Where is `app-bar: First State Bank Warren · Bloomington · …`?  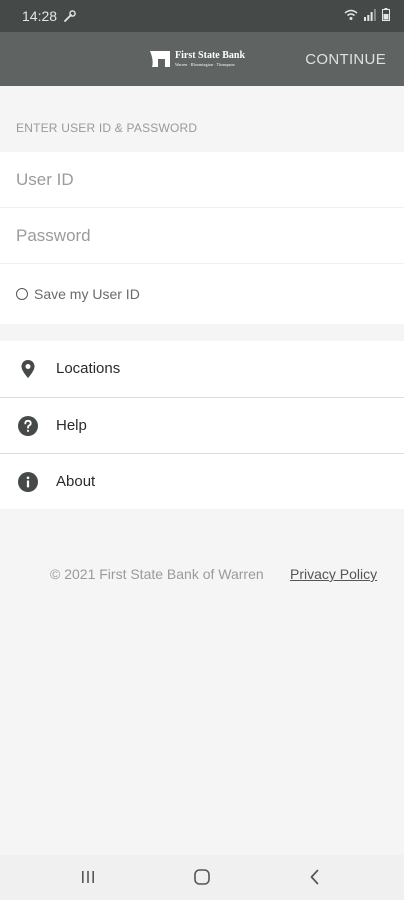
app-bar: First State Bank Warren · Bloomington · … is located at coordinates (202, 59).